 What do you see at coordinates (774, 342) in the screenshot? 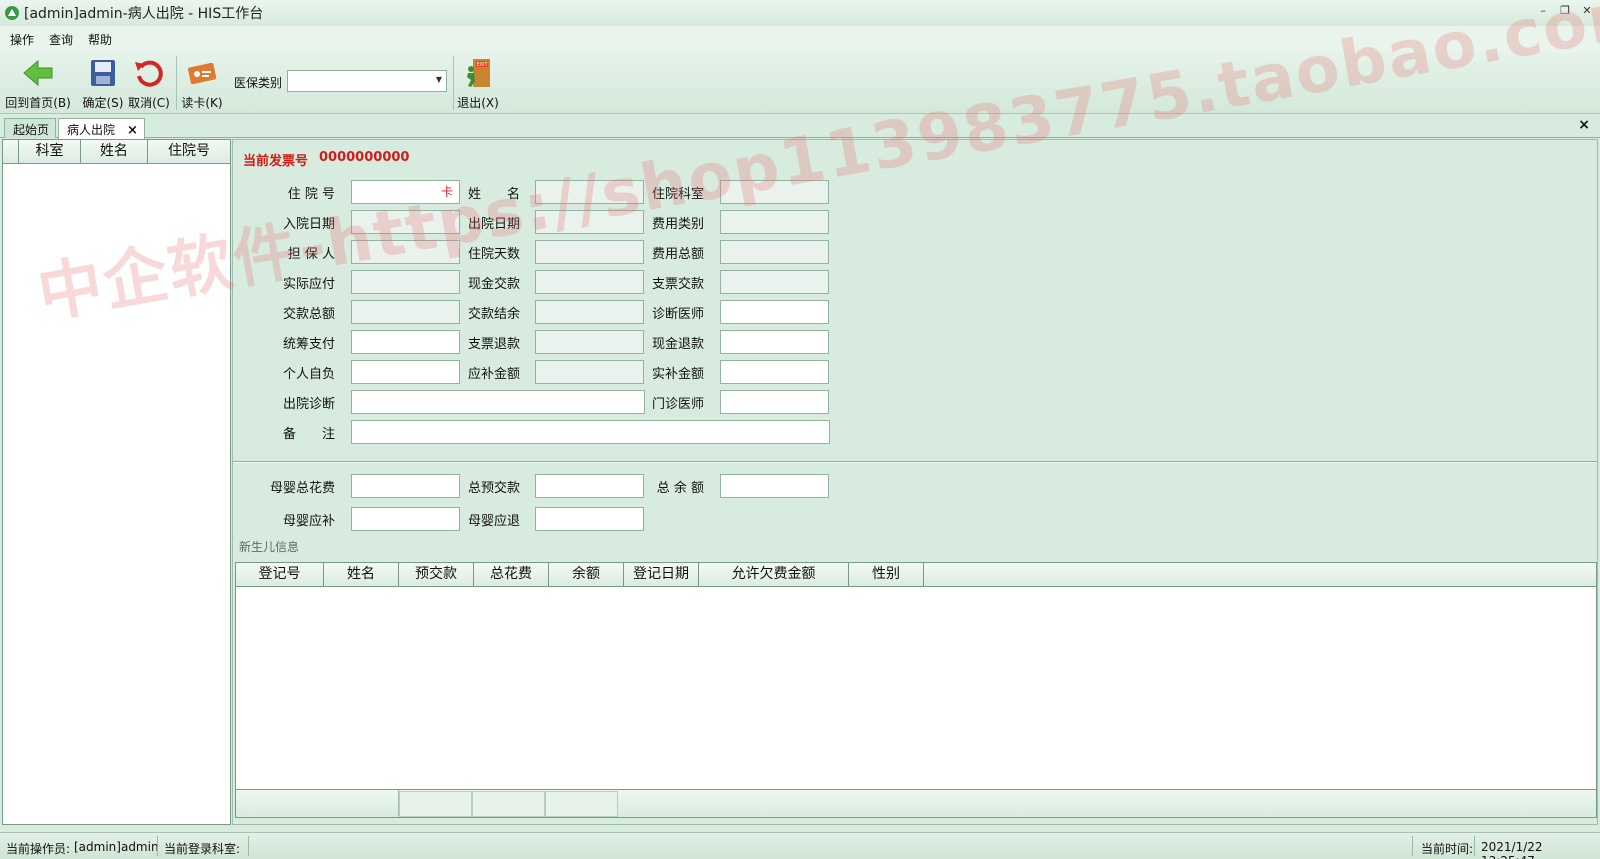
I see `cash-refund-input` at bounding box center [774, 342].